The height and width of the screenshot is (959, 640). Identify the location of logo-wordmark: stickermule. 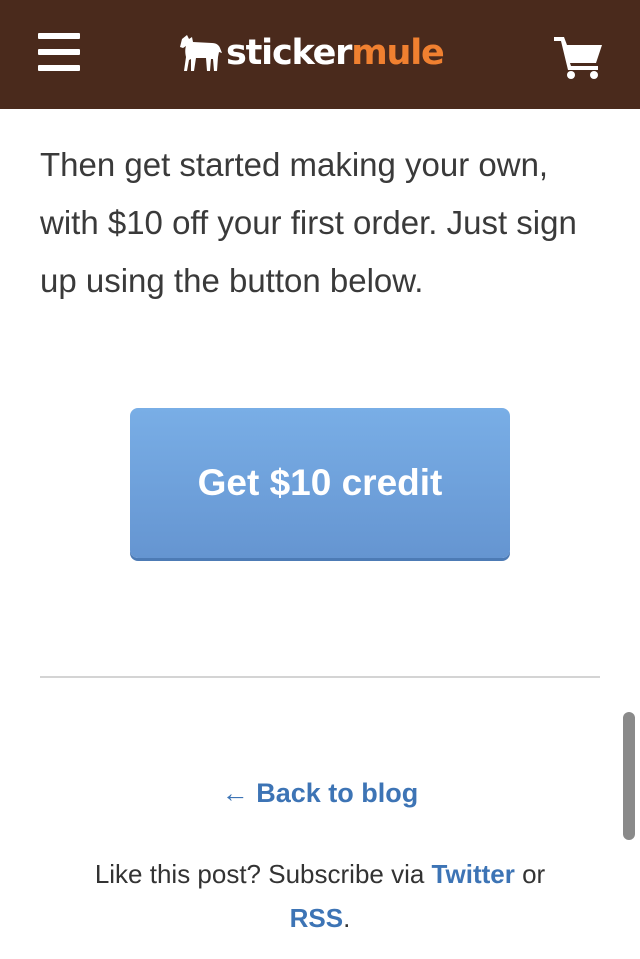
(335, 52).